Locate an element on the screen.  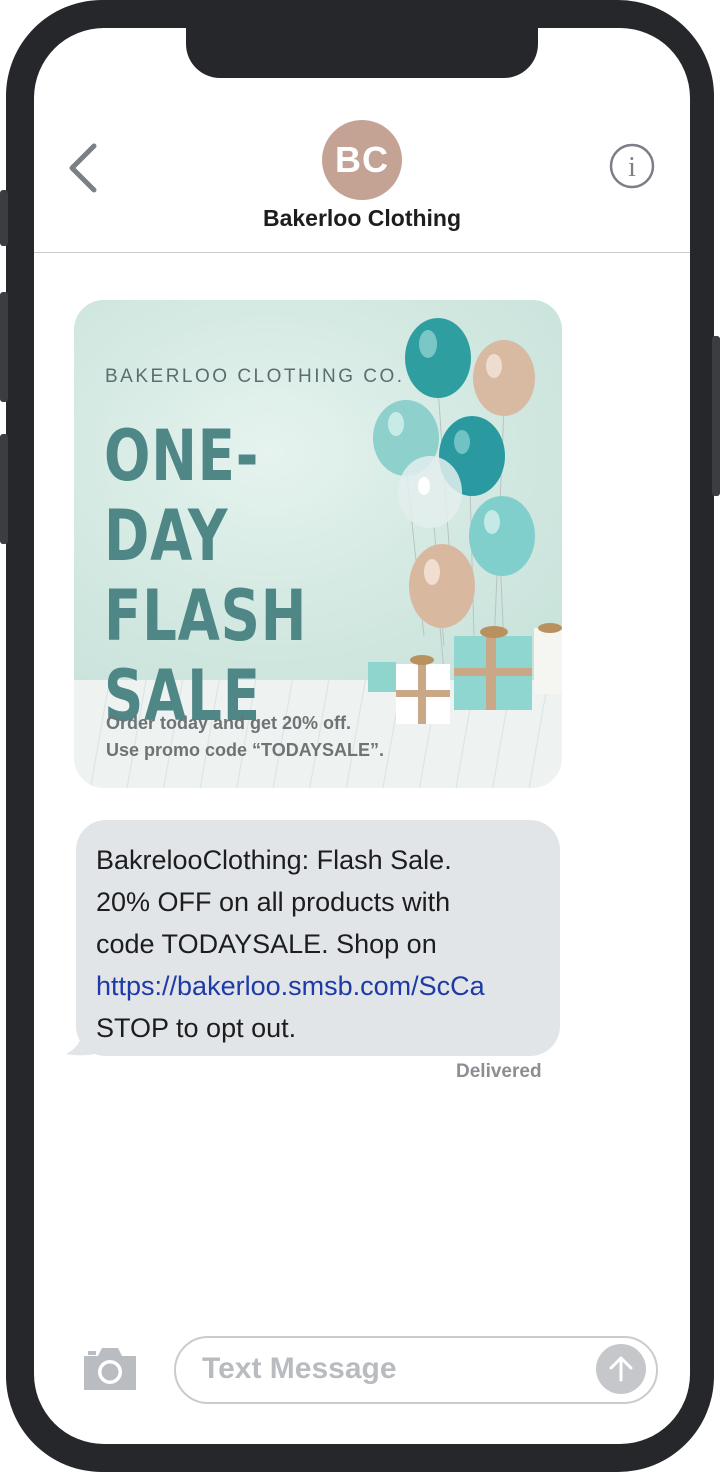
conversation-header: BC Bakerloo Clothing i is located at coordinates (362, 140).